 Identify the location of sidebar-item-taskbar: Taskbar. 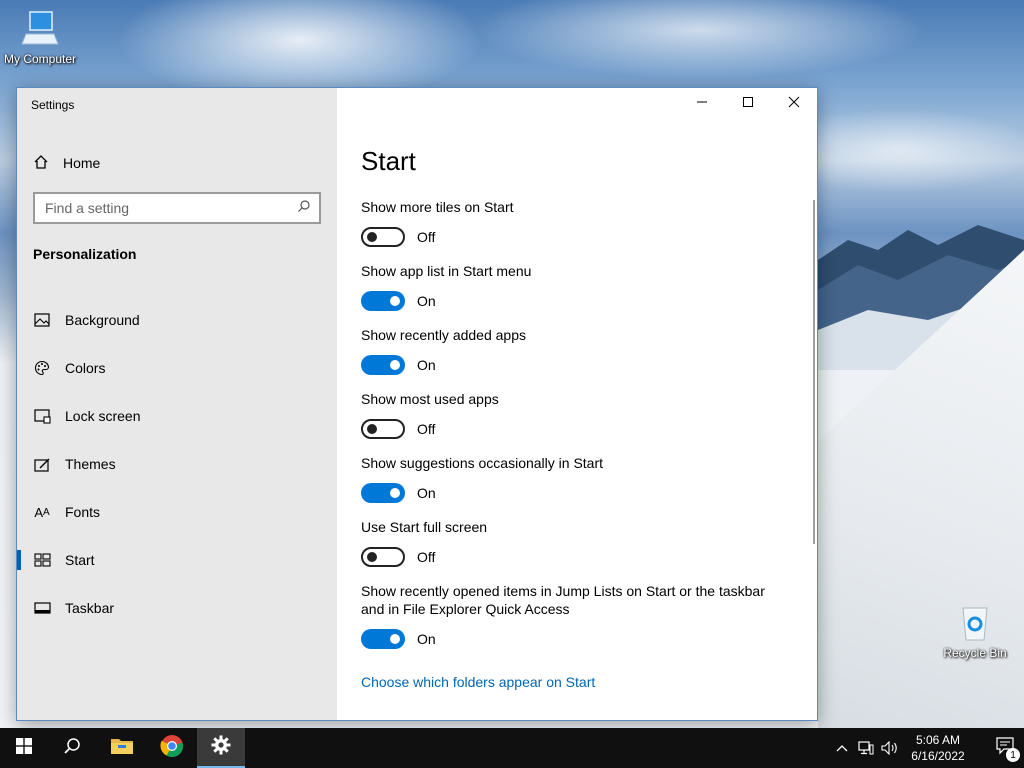
(177, 608).